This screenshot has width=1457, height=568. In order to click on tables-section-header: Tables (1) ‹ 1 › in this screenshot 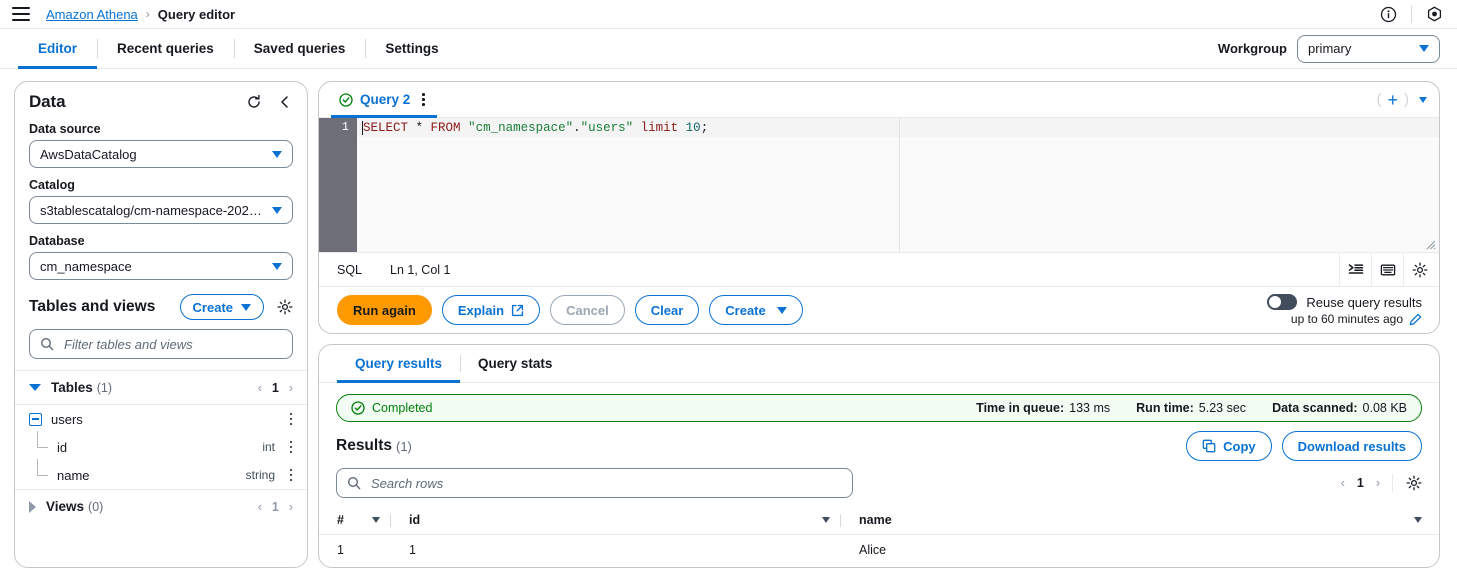, I will do `click(161, 387)`.